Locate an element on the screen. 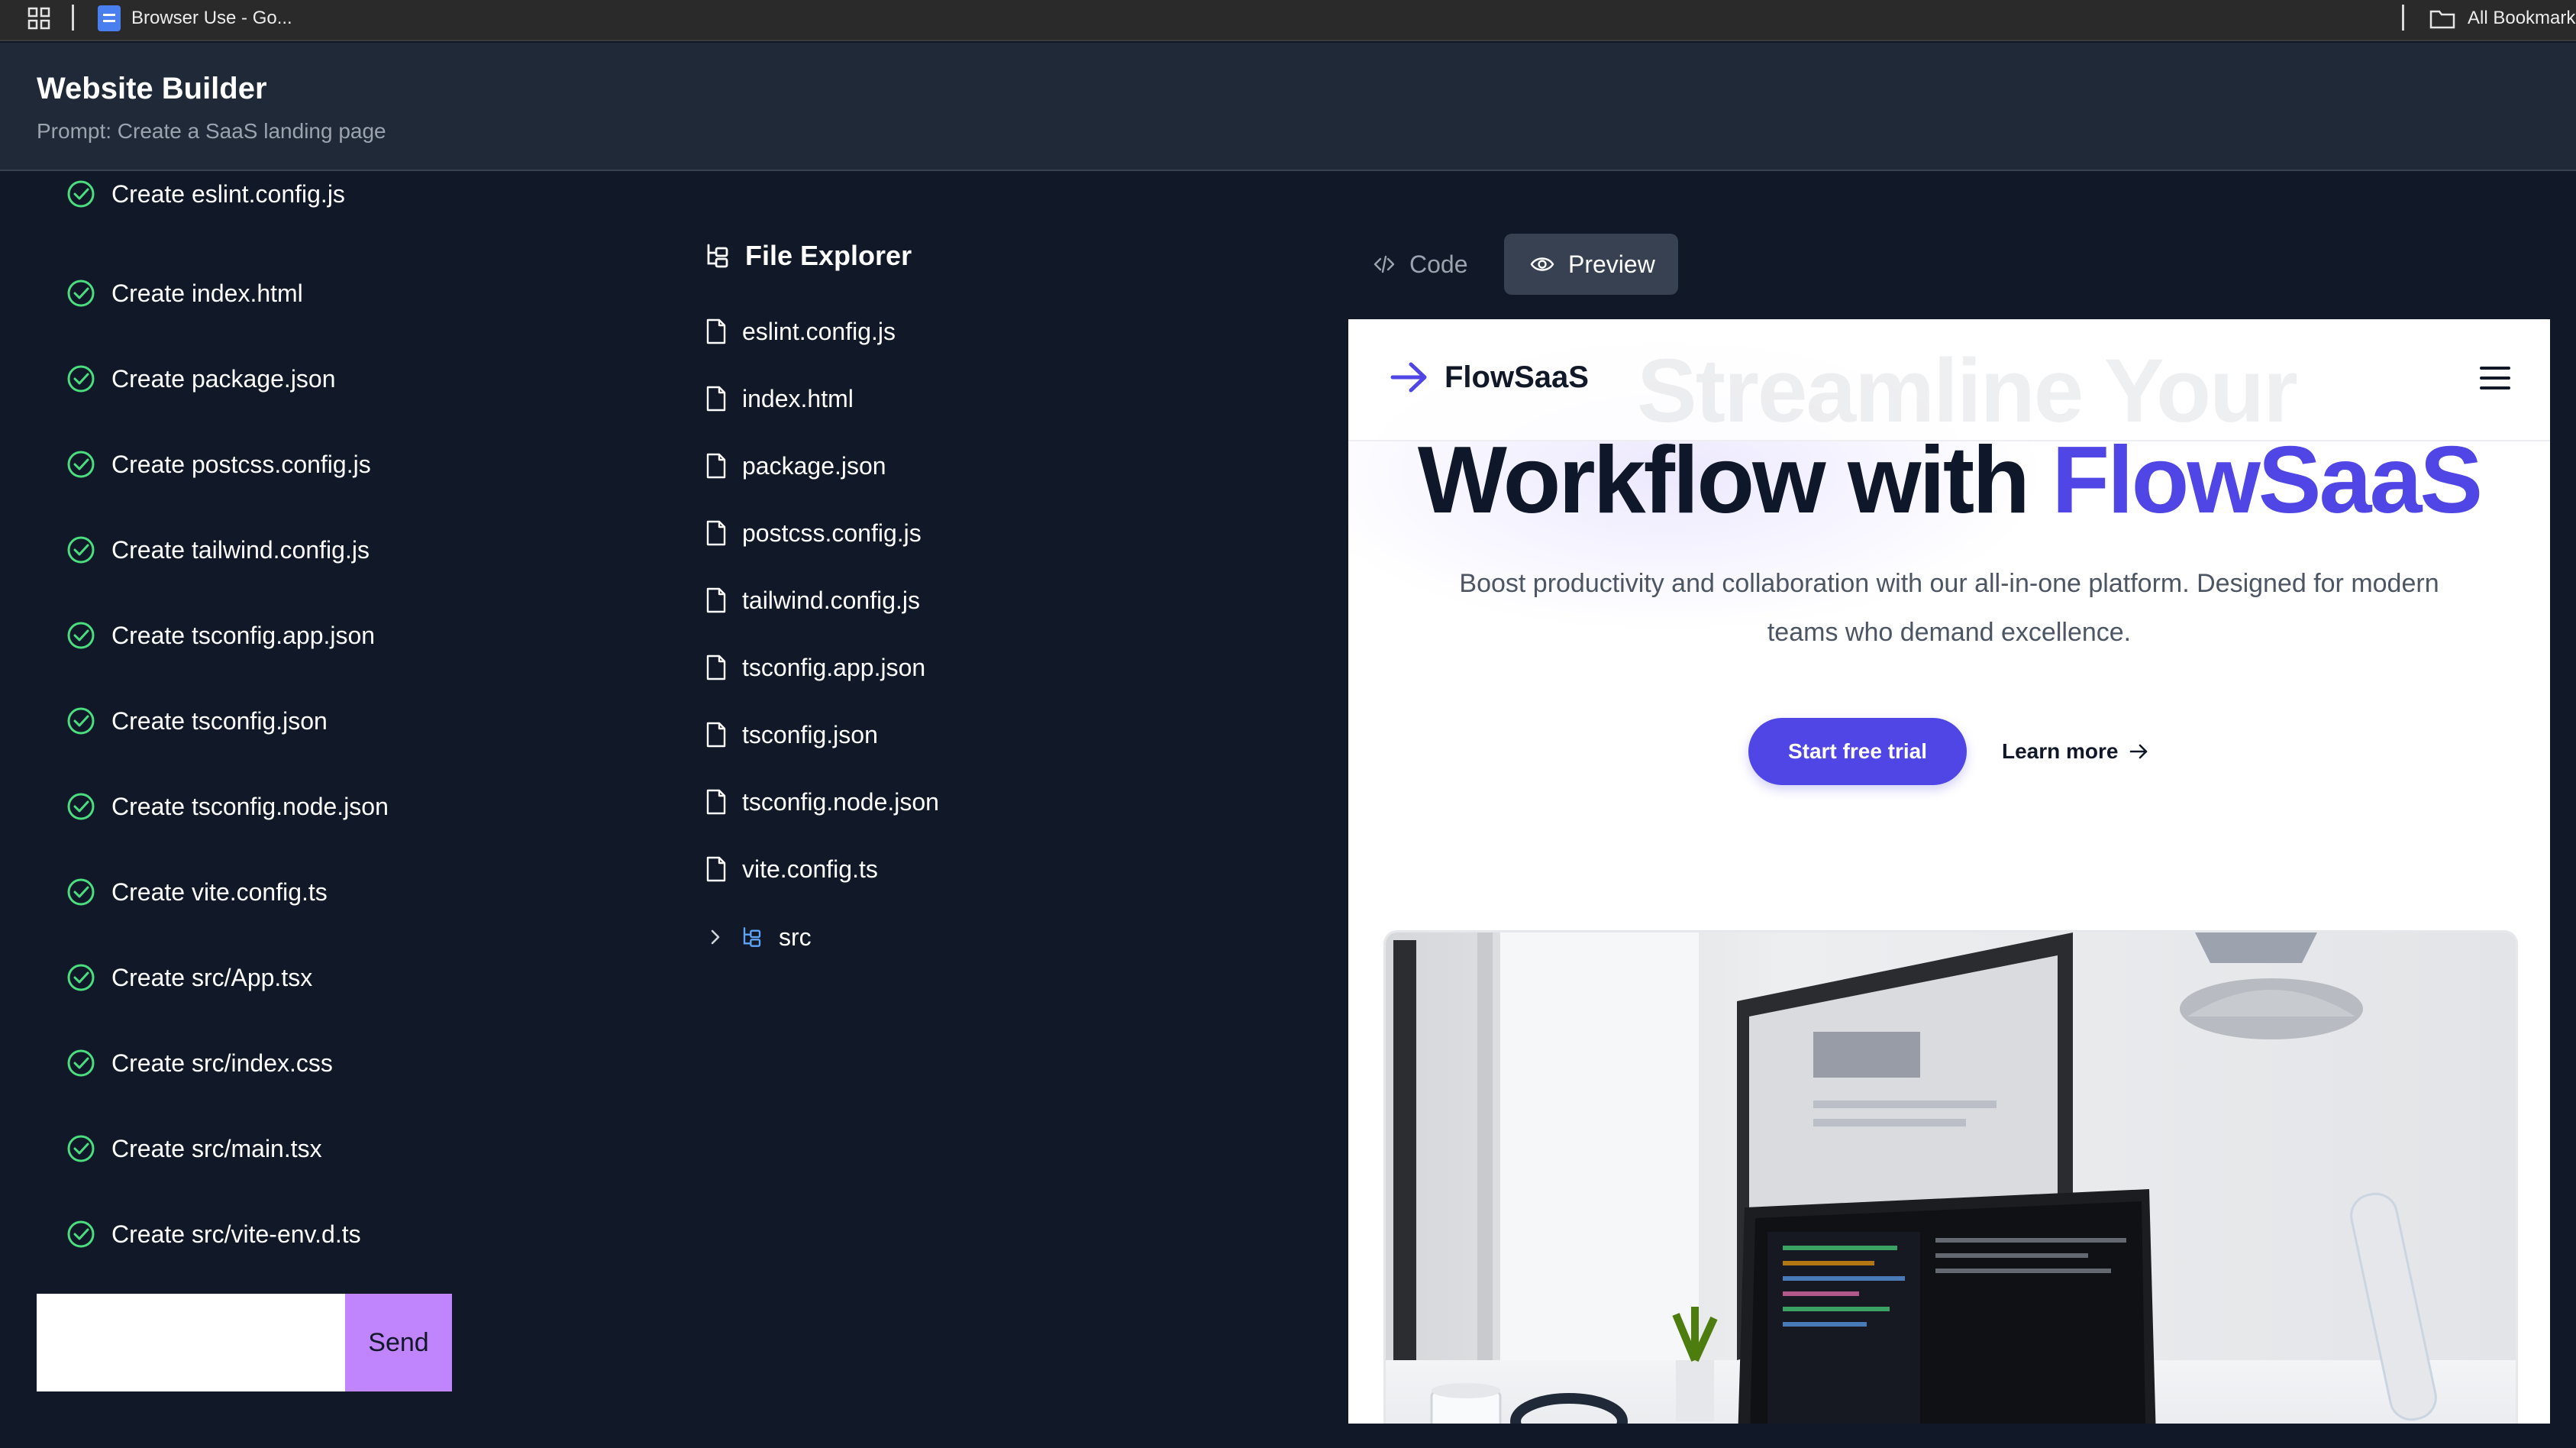  step-item: Create package.json is located at coordinates (201, 379).